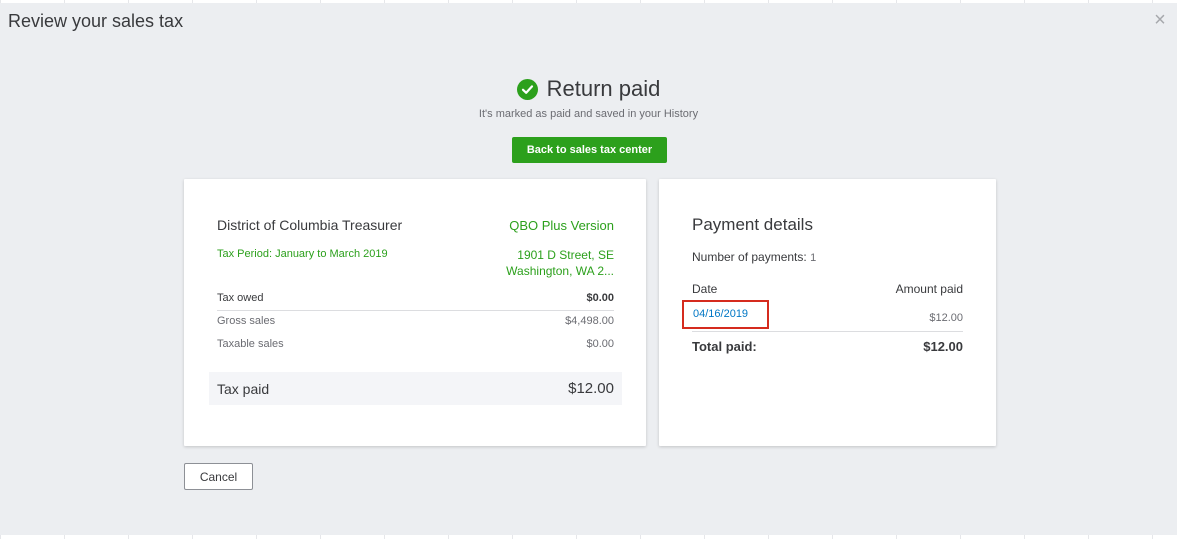 This screenshot has width=1177, height=539. I want to click on back-to-sales-tax-center-button: Back to sales tax center, so click(589, 150).